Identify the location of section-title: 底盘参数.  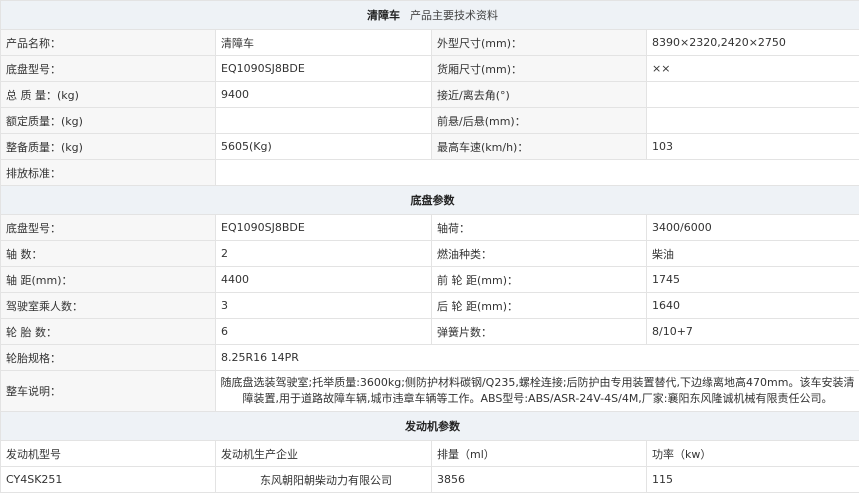
(432, 200).